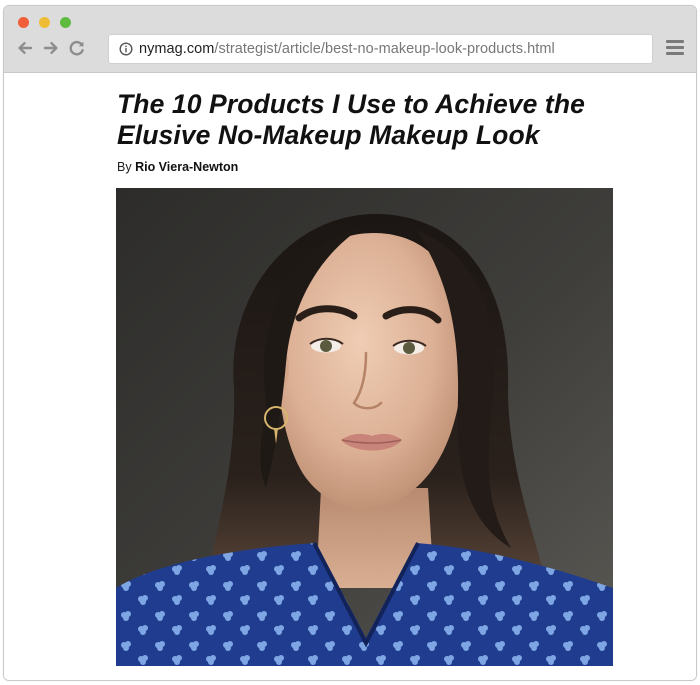  What do you see at coordinates (77, 48) in the screenshot?
I see `reload-icon` at bounding box center [77, 48].